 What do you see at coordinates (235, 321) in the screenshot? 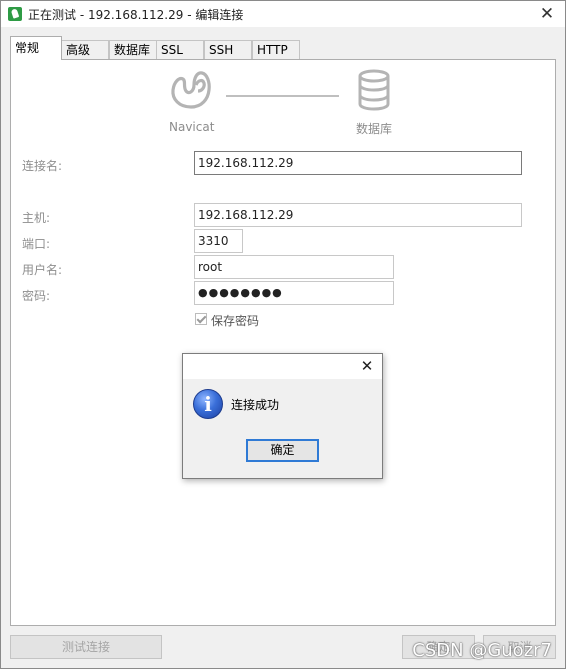
I see `save-password-label: 保存密码` at bounding box center [235, 321].